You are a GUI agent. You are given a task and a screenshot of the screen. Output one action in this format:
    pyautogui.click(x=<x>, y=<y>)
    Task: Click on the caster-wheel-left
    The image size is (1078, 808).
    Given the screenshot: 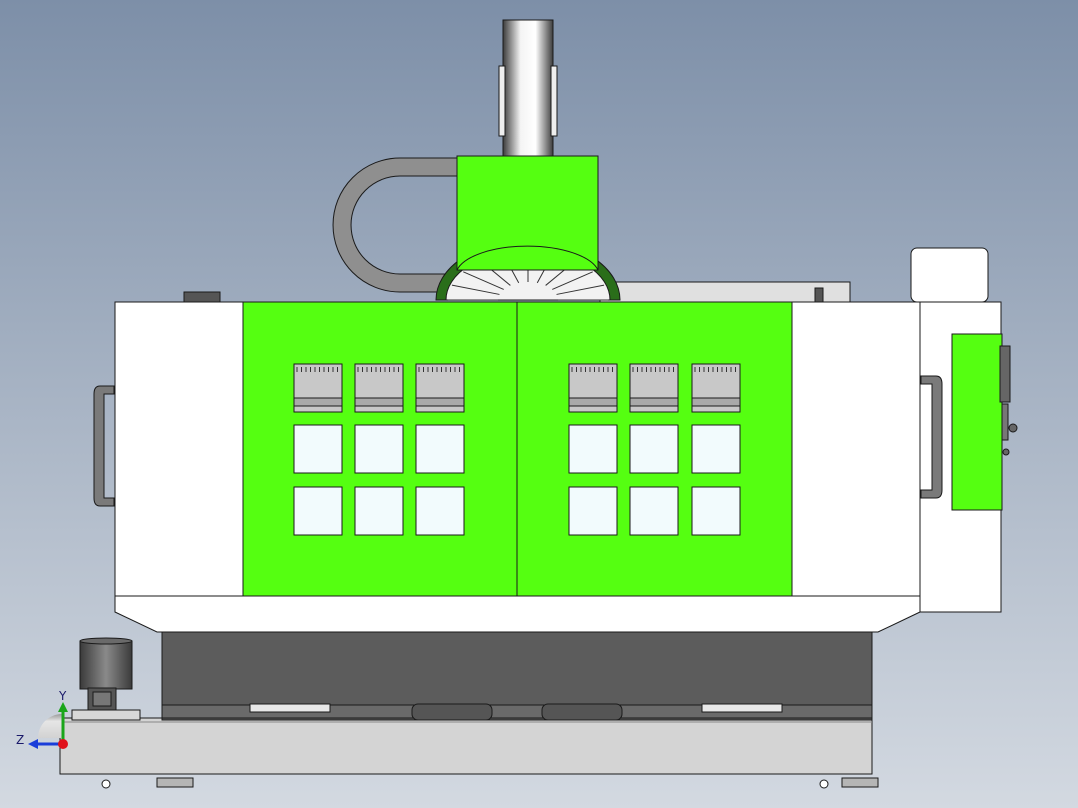 What is the action you would take?
    pyautogui.click(x=106, y=784)
    